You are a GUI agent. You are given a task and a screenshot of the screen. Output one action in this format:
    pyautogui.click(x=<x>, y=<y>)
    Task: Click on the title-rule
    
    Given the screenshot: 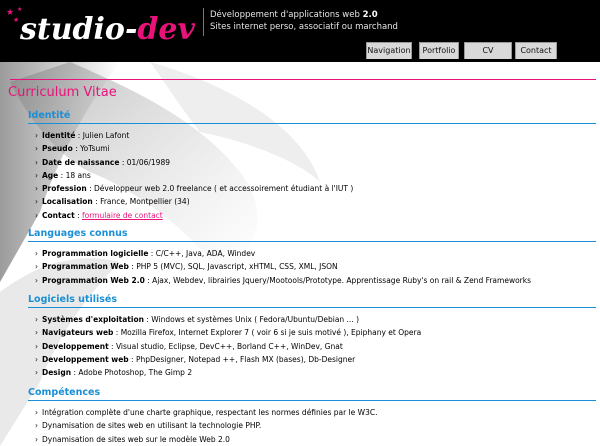 What is the action you would take?
    pyautogui.click(x=303, y=79)
    